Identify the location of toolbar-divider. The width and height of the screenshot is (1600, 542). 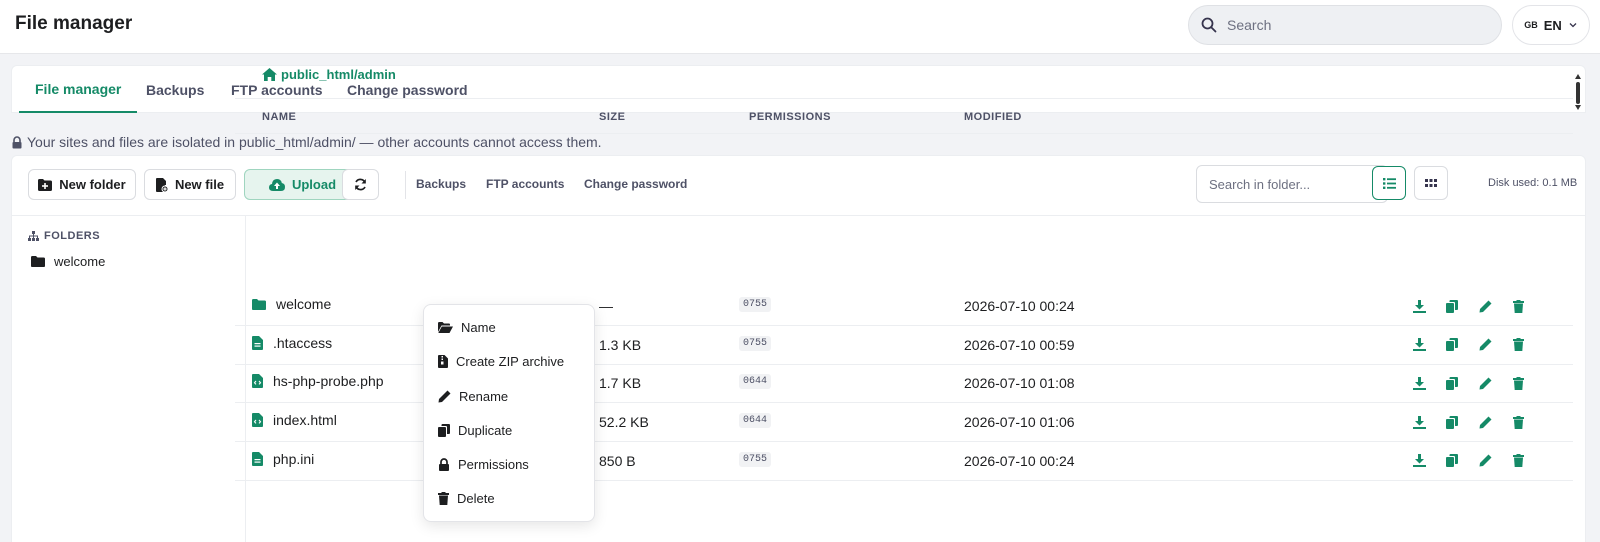
(405, 185).